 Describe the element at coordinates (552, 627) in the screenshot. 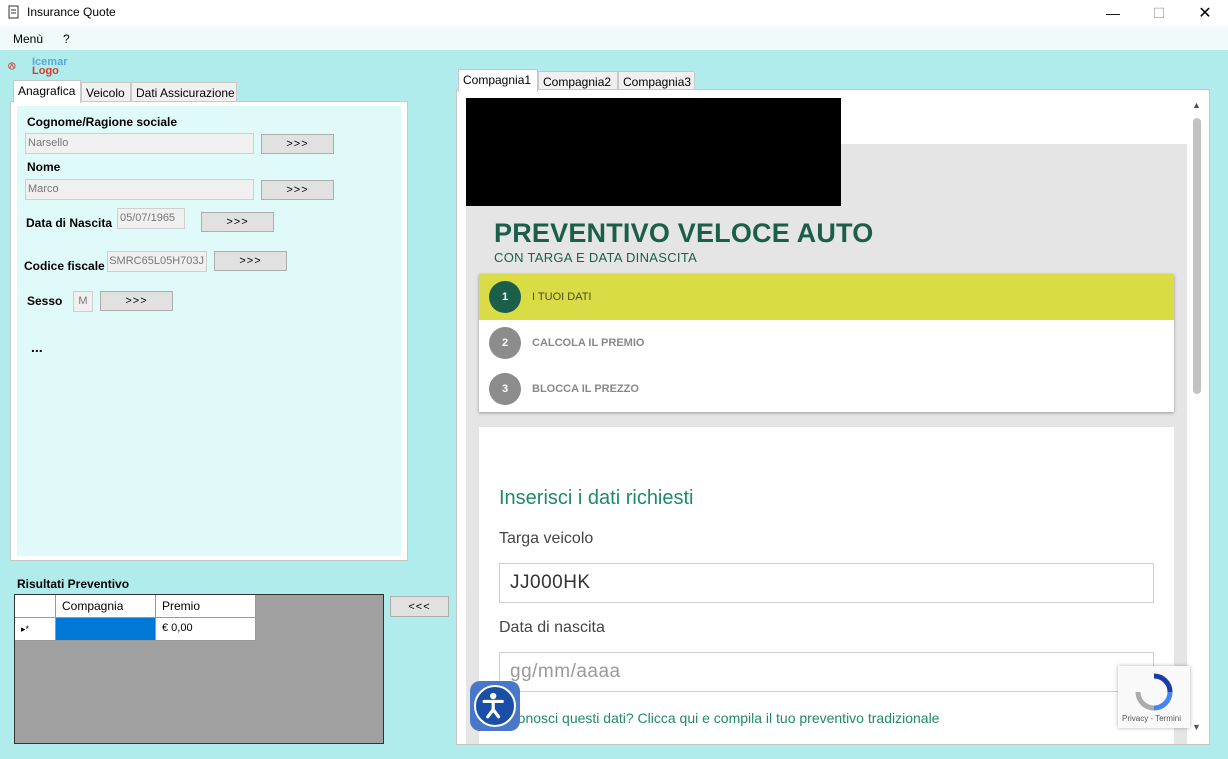

I see `web-dob-label: Data di nascita` at that location.